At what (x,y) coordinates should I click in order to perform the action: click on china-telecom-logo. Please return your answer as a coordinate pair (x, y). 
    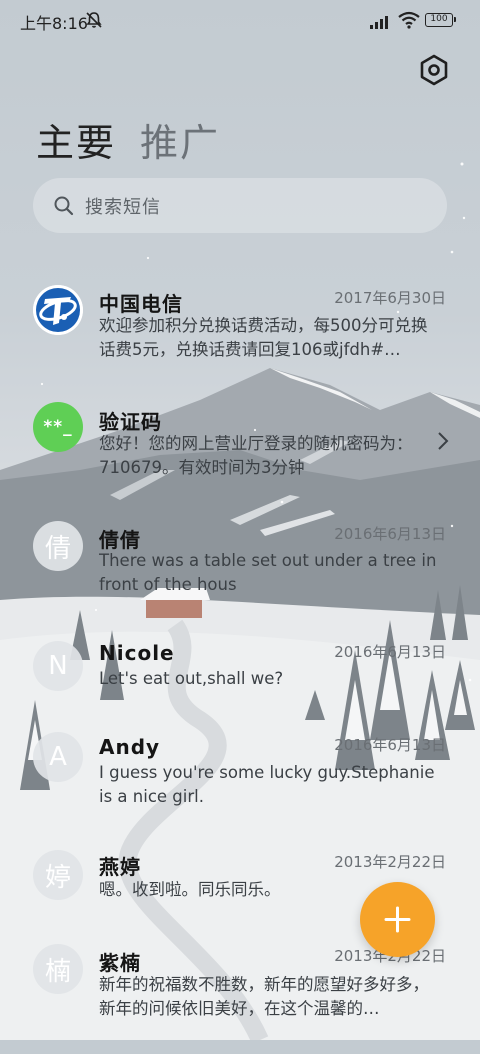
    Looking at the image, I should click on (58, 310).